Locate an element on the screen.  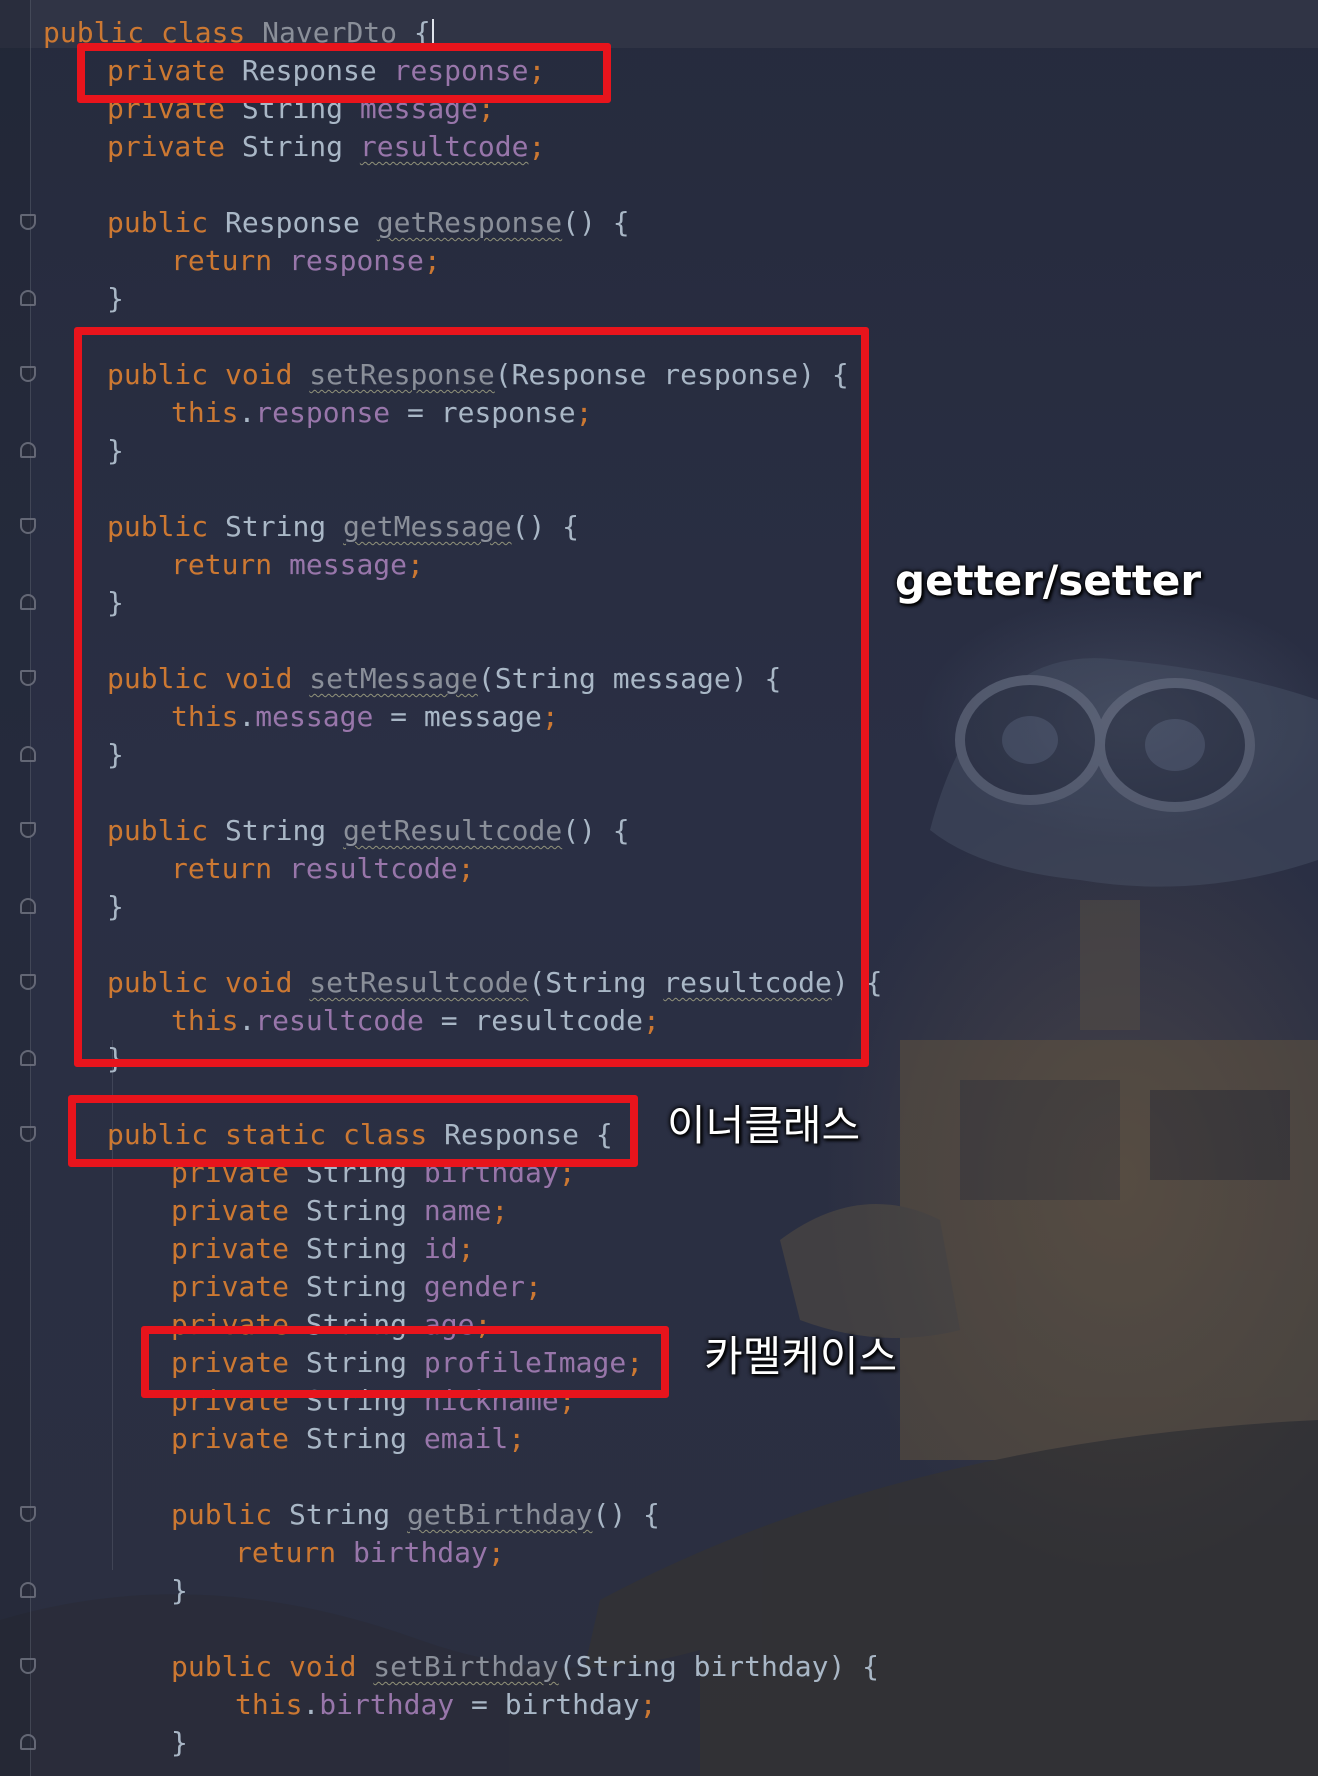
field-name: id is located at coordinates (440, 1248).